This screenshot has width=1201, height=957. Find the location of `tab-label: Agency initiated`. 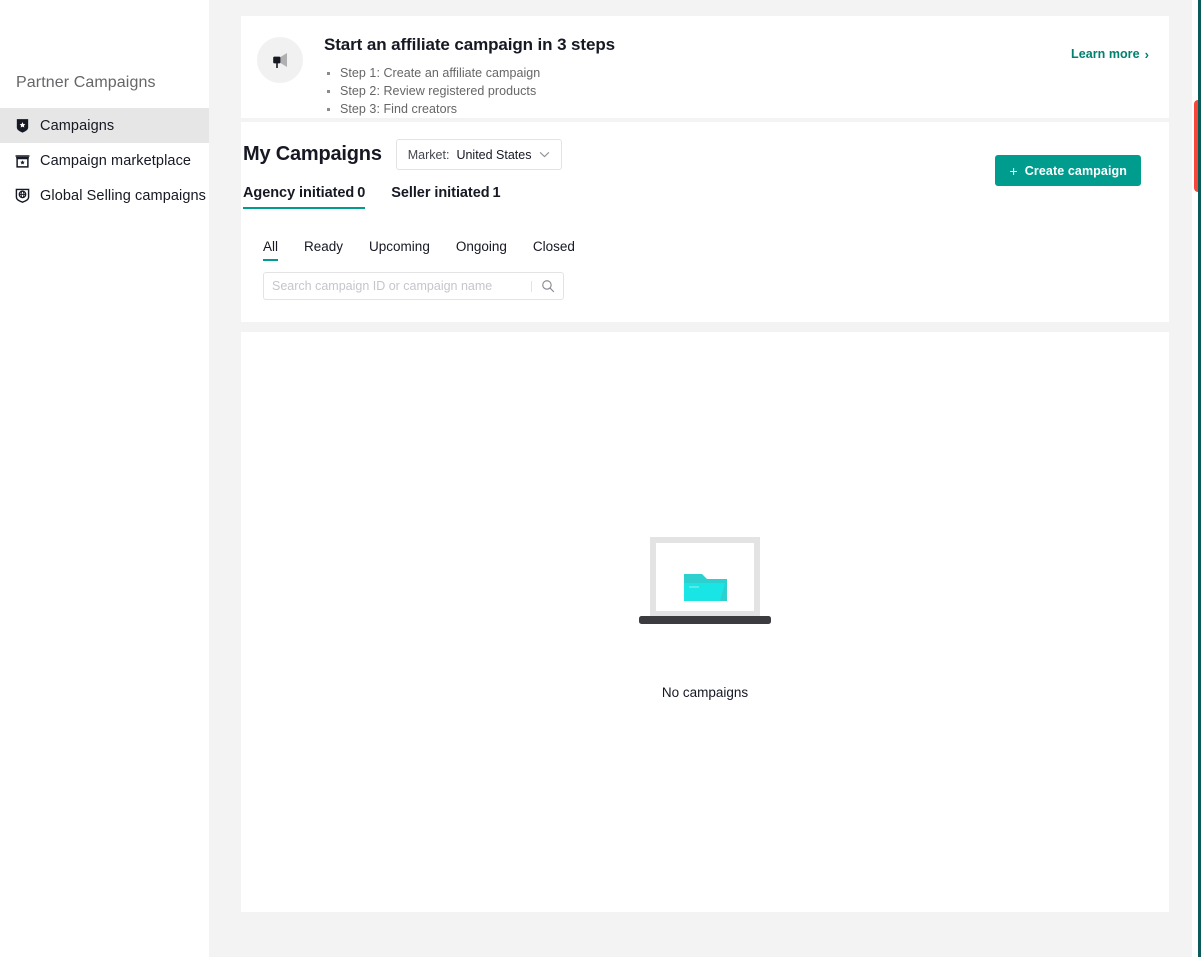

tab-label: Agency initiated is located at coordinates (299, 193).